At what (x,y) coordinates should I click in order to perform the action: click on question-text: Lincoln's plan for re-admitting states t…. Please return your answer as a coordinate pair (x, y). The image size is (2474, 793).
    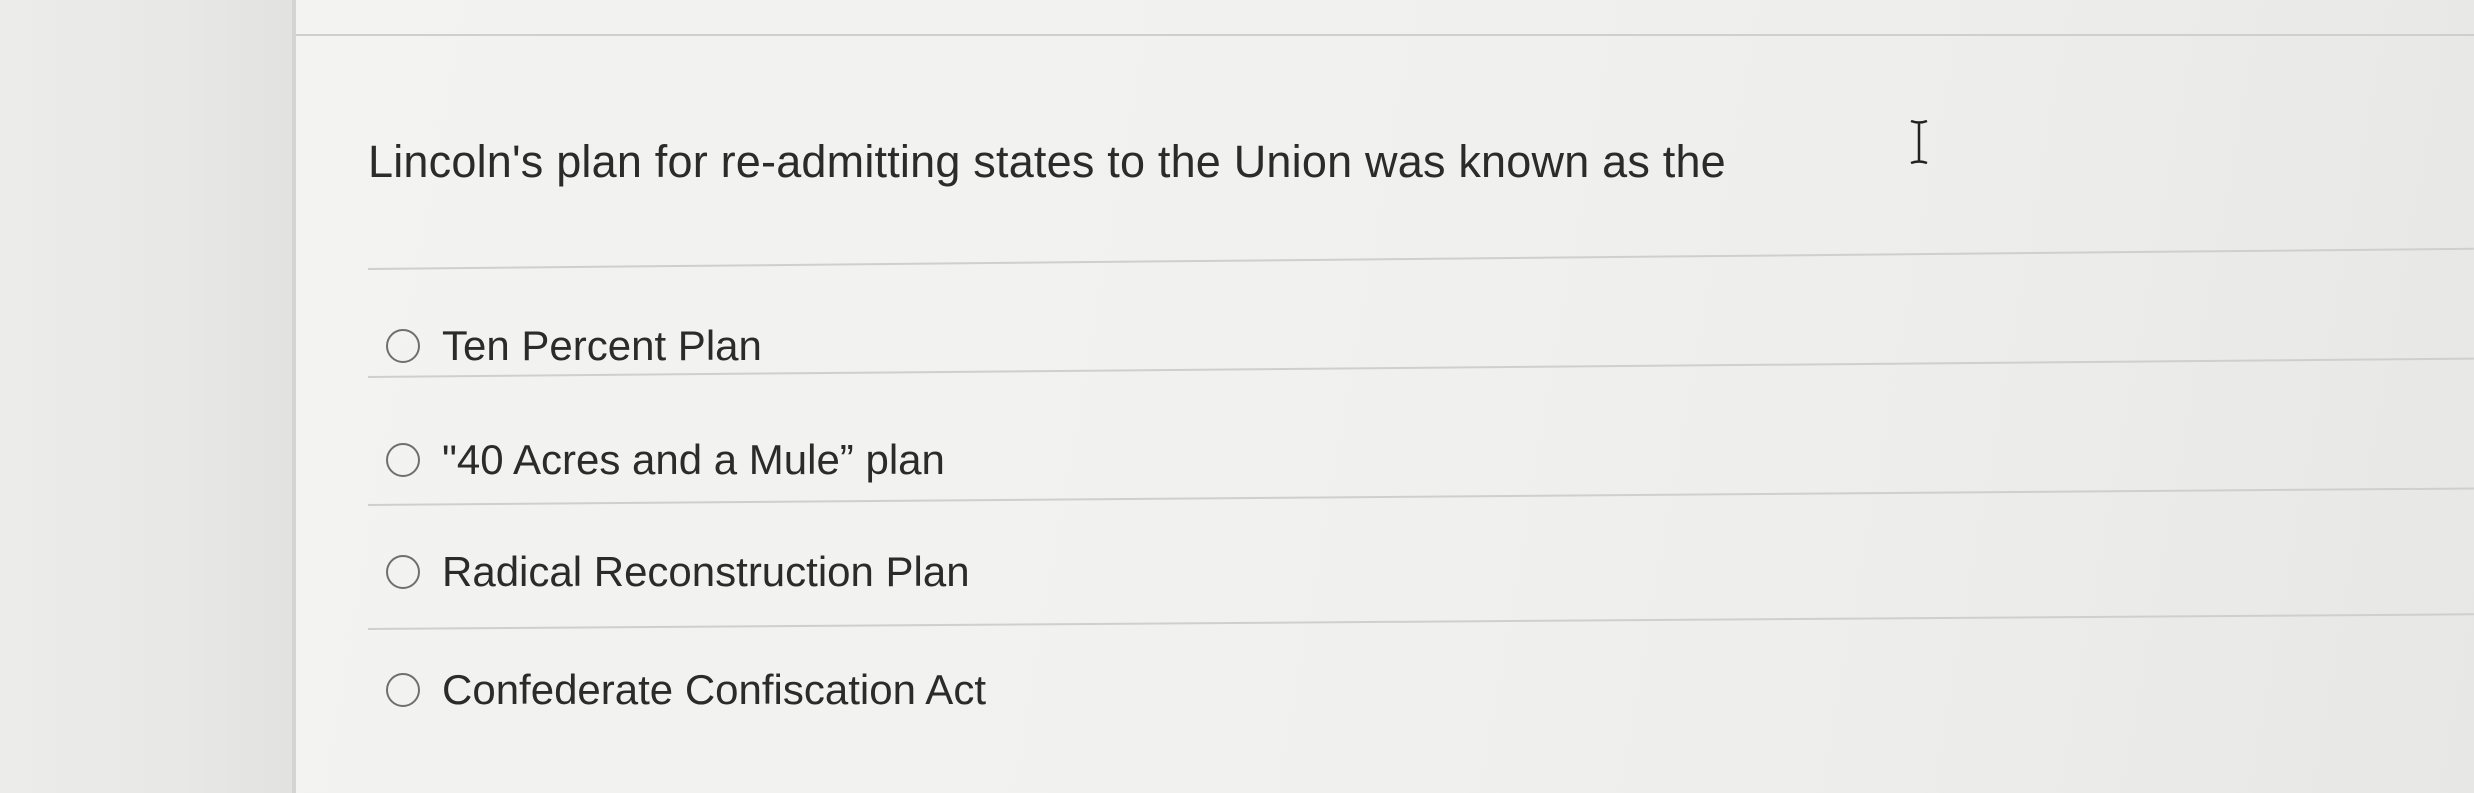
    Looking at the image, I should click on (1047, 161).